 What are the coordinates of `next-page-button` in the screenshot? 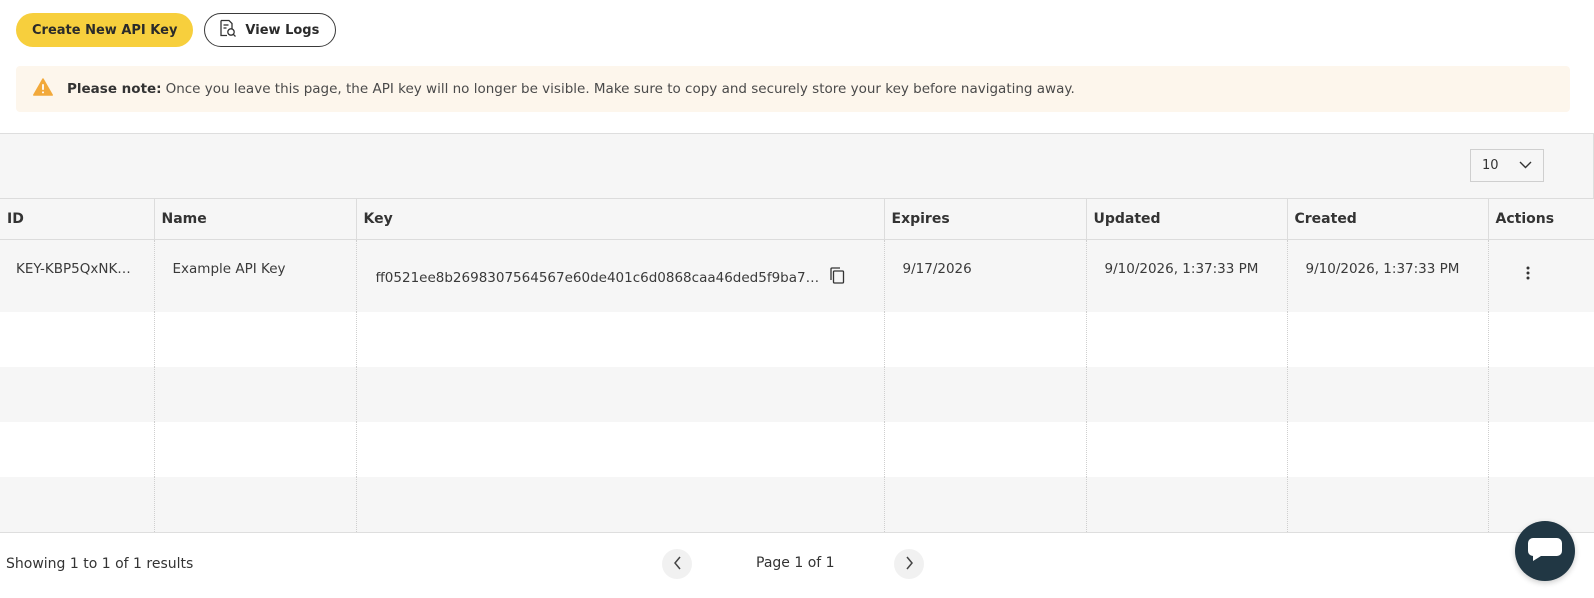 It's located at (909, 564).